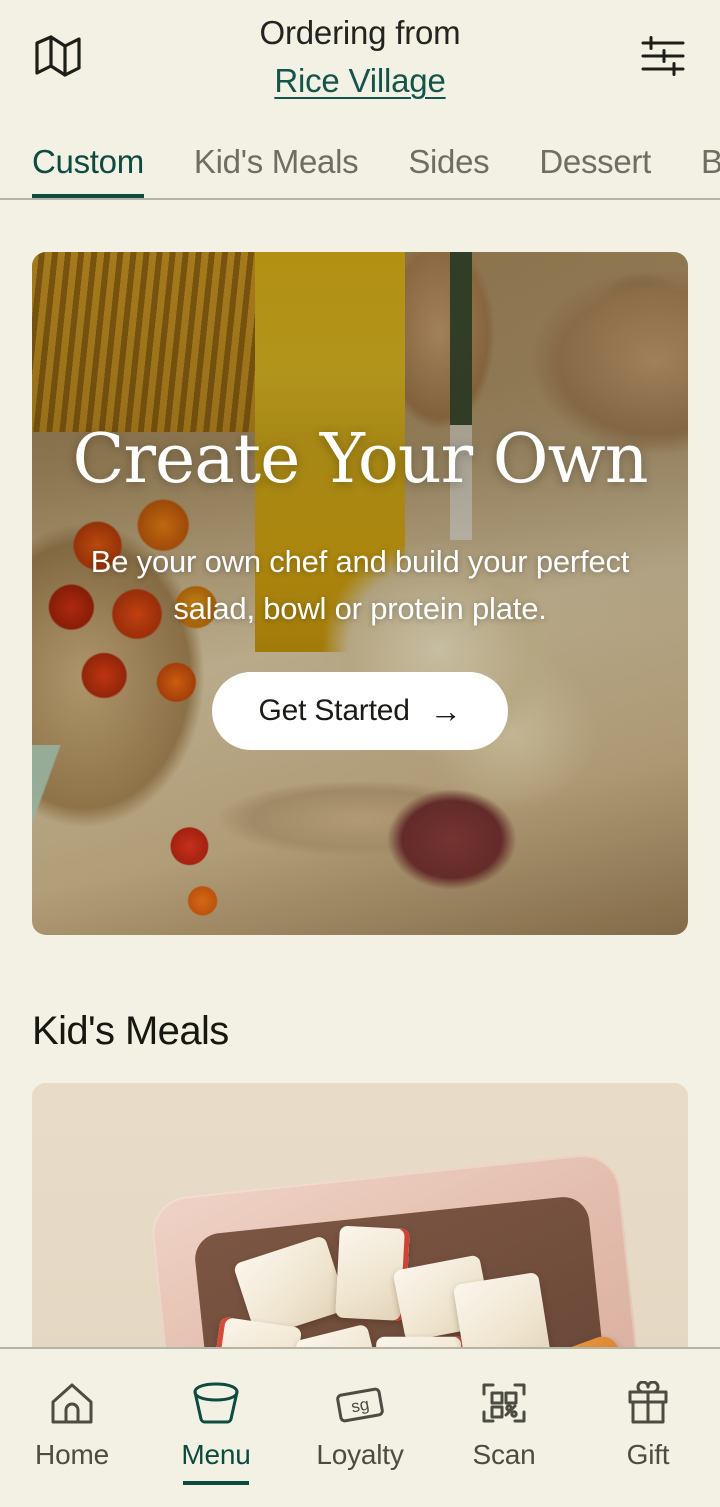 The image size is (720, 1507). I want to click on filter-icon-button, so click(663, 57).